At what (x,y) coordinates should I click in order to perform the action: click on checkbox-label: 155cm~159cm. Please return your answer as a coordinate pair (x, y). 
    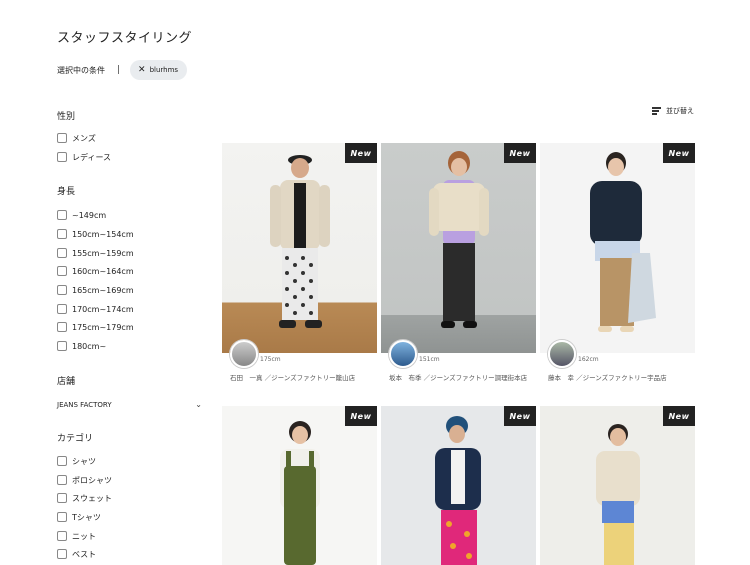
    Looking at the image, I should click on (103, 253).